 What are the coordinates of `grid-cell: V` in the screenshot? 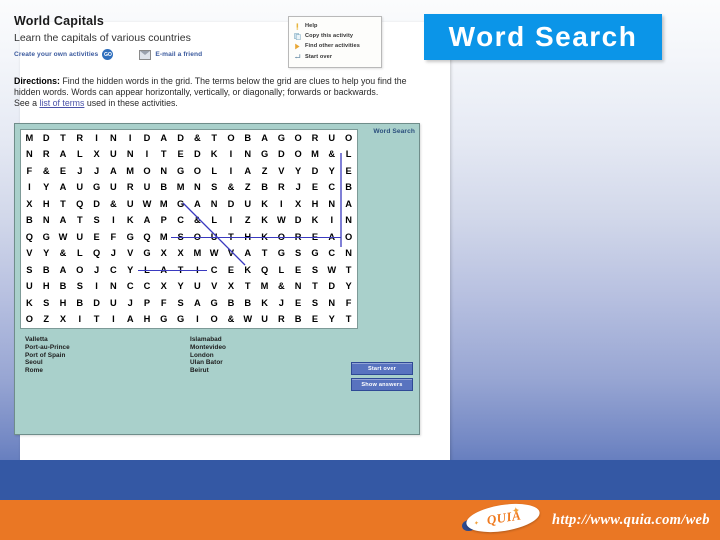 It's located at (130, 254).